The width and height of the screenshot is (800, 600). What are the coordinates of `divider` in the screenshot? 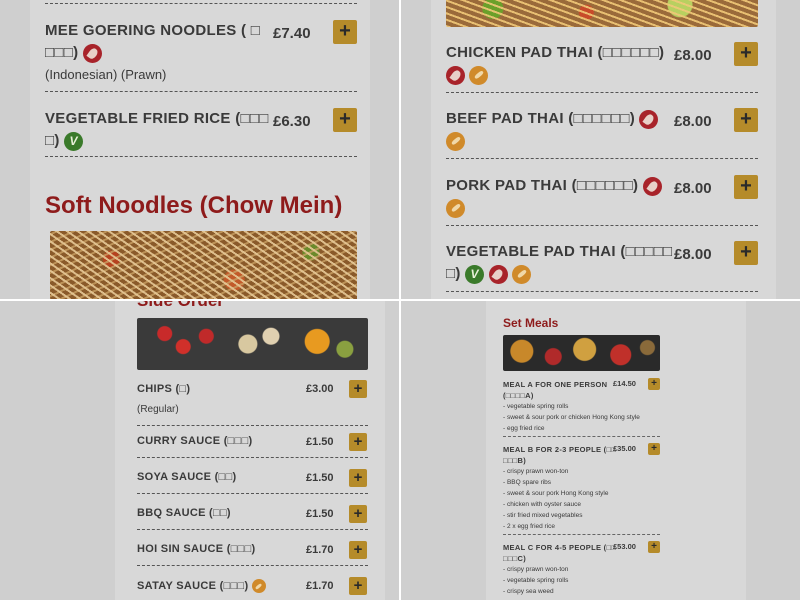 It's located at (201, 3).